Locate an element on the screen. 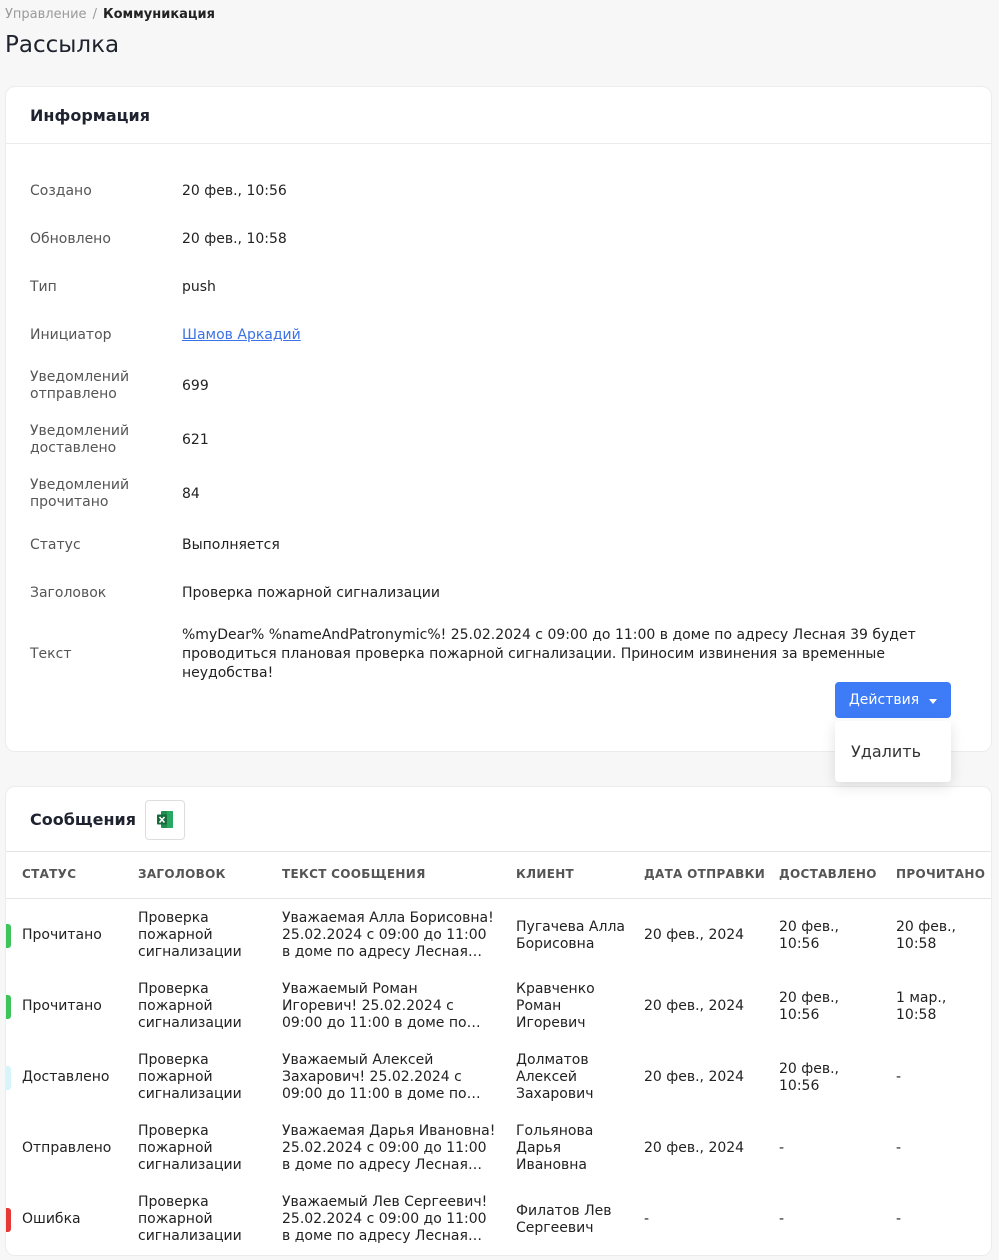  export-excel-button is located at coordinates (164, 819).